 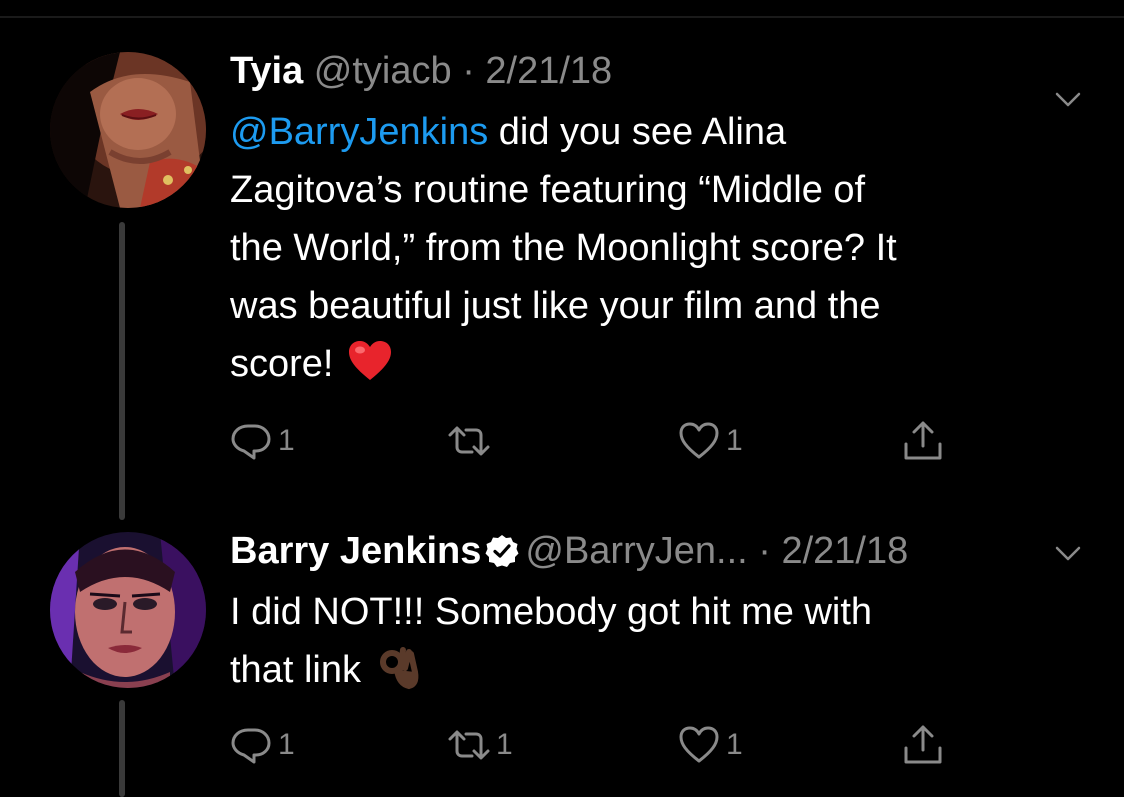 What do you see at coordinates (295, 670) in the screenshot?
I see `tweet-text-segment: that link` at bounding box center [295, 670].